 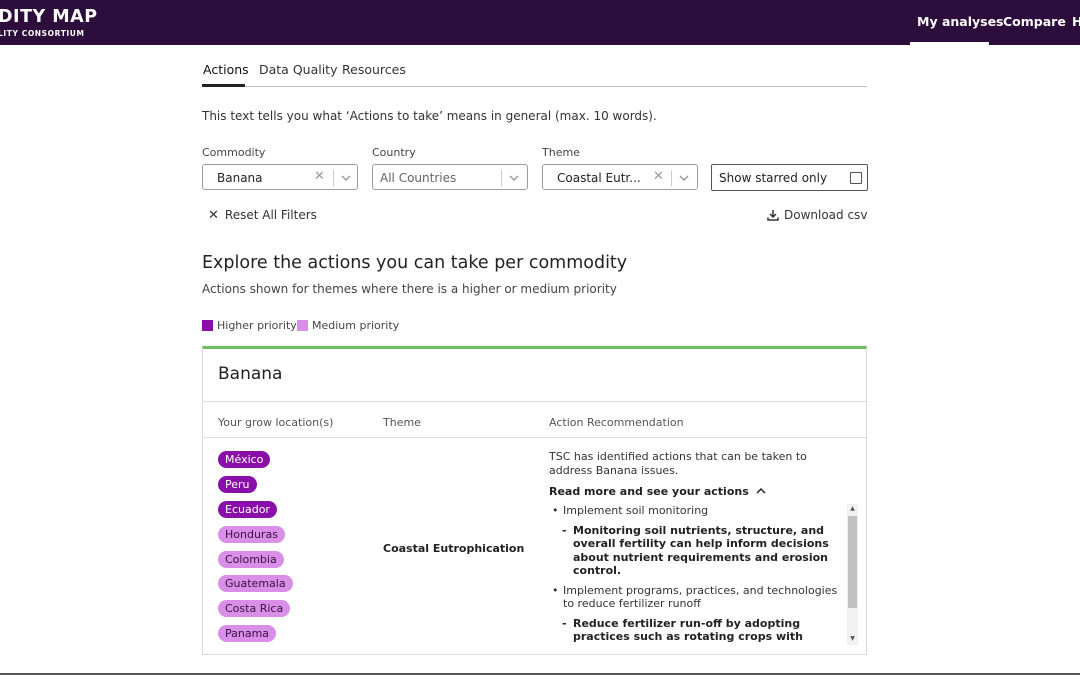 I want to click on column-header-locations: Your grow location(s), so click(x=276, y=422).